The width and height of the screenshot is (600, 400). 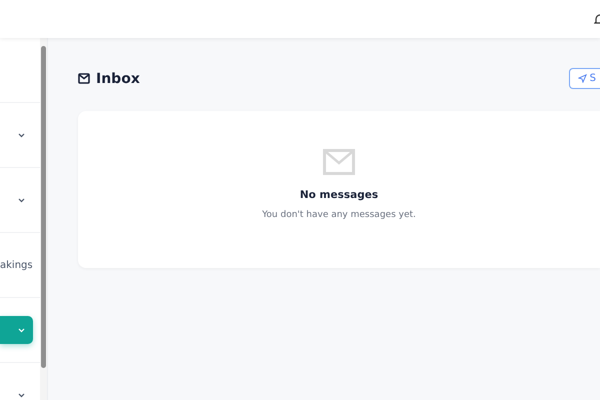 I want to click on empty-state-message: You don't have any messages yet., so click(x=339, y=215).